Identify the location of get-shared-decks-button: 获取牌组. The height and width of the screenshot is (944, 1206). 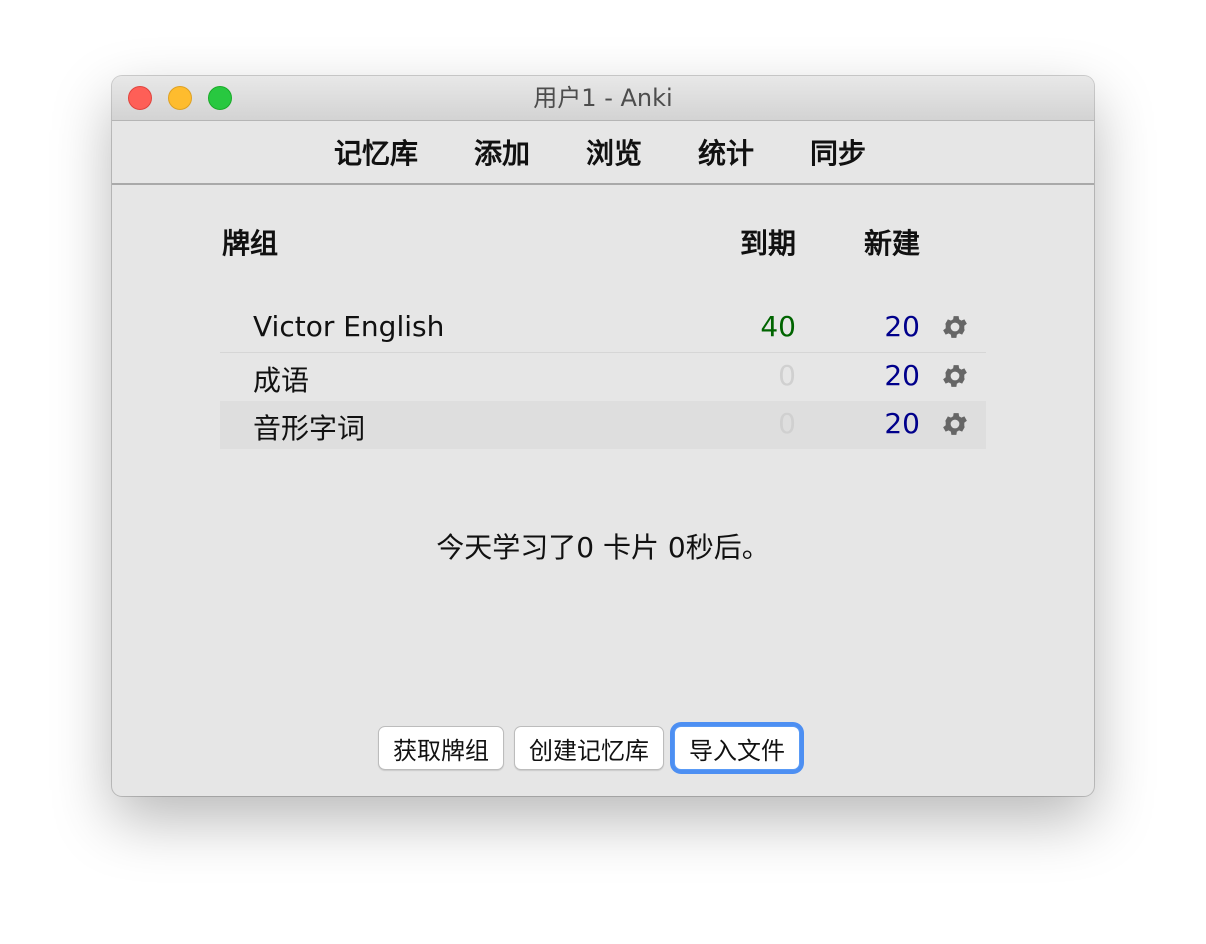
(441, 748).